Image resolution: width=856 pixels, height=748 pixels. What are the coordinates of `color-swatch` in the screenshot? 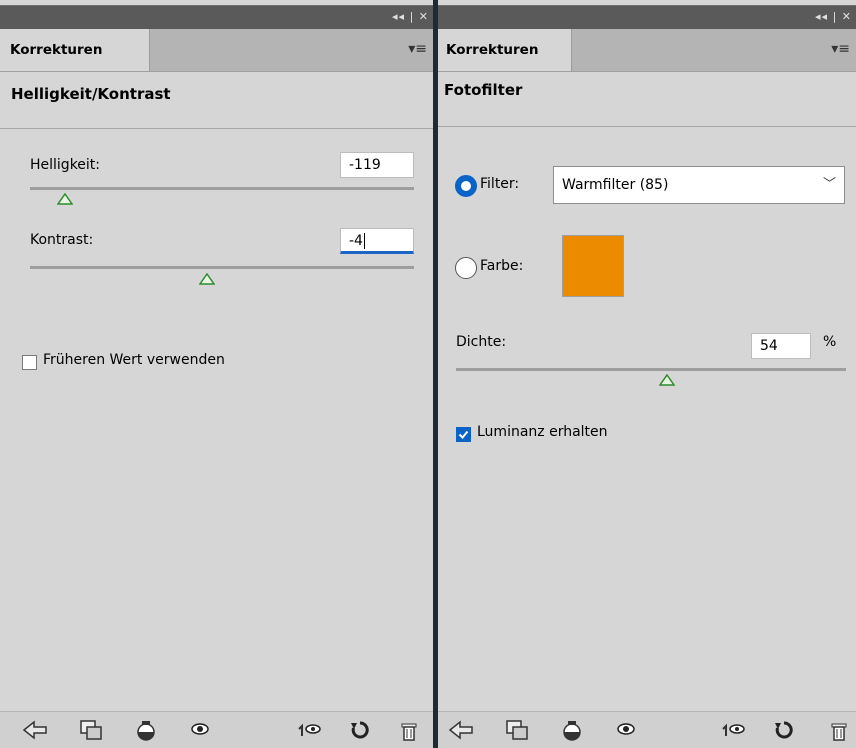 It's located at (593, 266).